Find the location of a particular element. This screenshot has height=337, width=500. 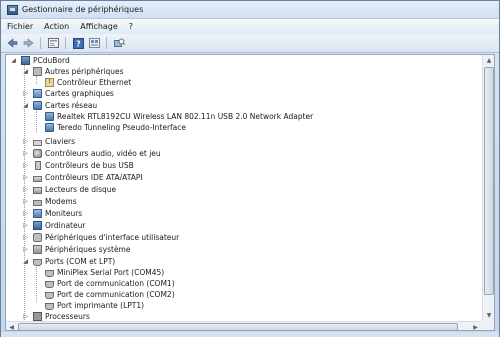

tree-device: Contrôleur Ethernet is located at coordinates (88, 82).